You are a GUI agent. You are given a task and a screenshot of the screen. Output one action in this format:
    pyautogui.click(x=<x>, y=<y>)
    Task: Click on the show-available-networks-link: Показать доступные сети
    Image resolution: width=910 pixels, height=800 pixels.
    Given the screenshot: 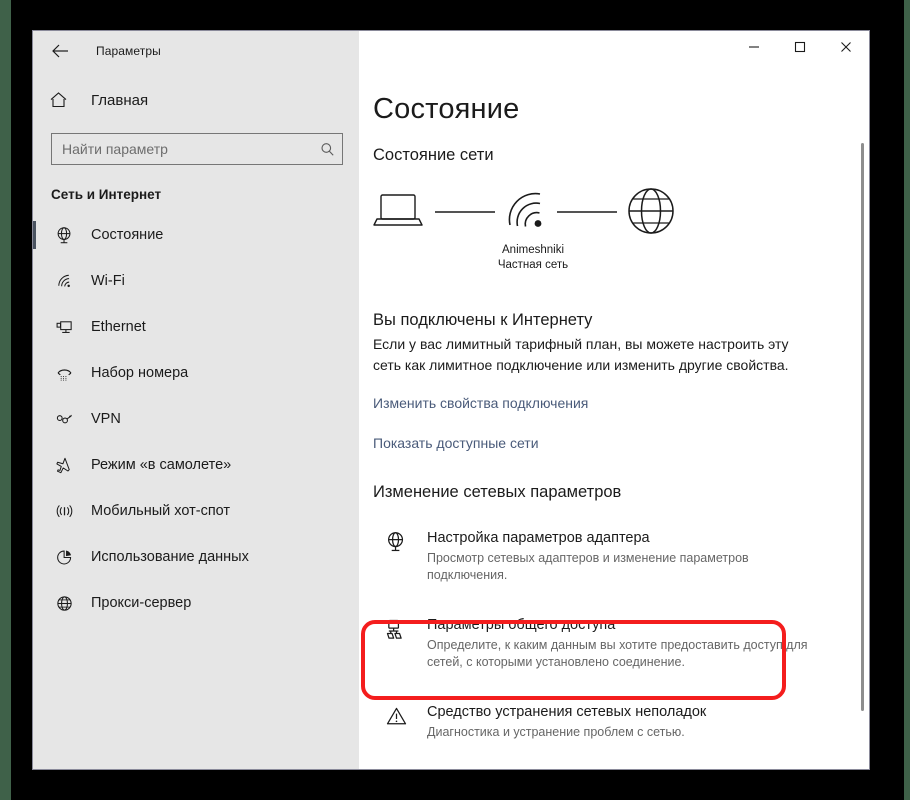 What is the action you would take?
    pyautogui.click(x=456, y=443)
    